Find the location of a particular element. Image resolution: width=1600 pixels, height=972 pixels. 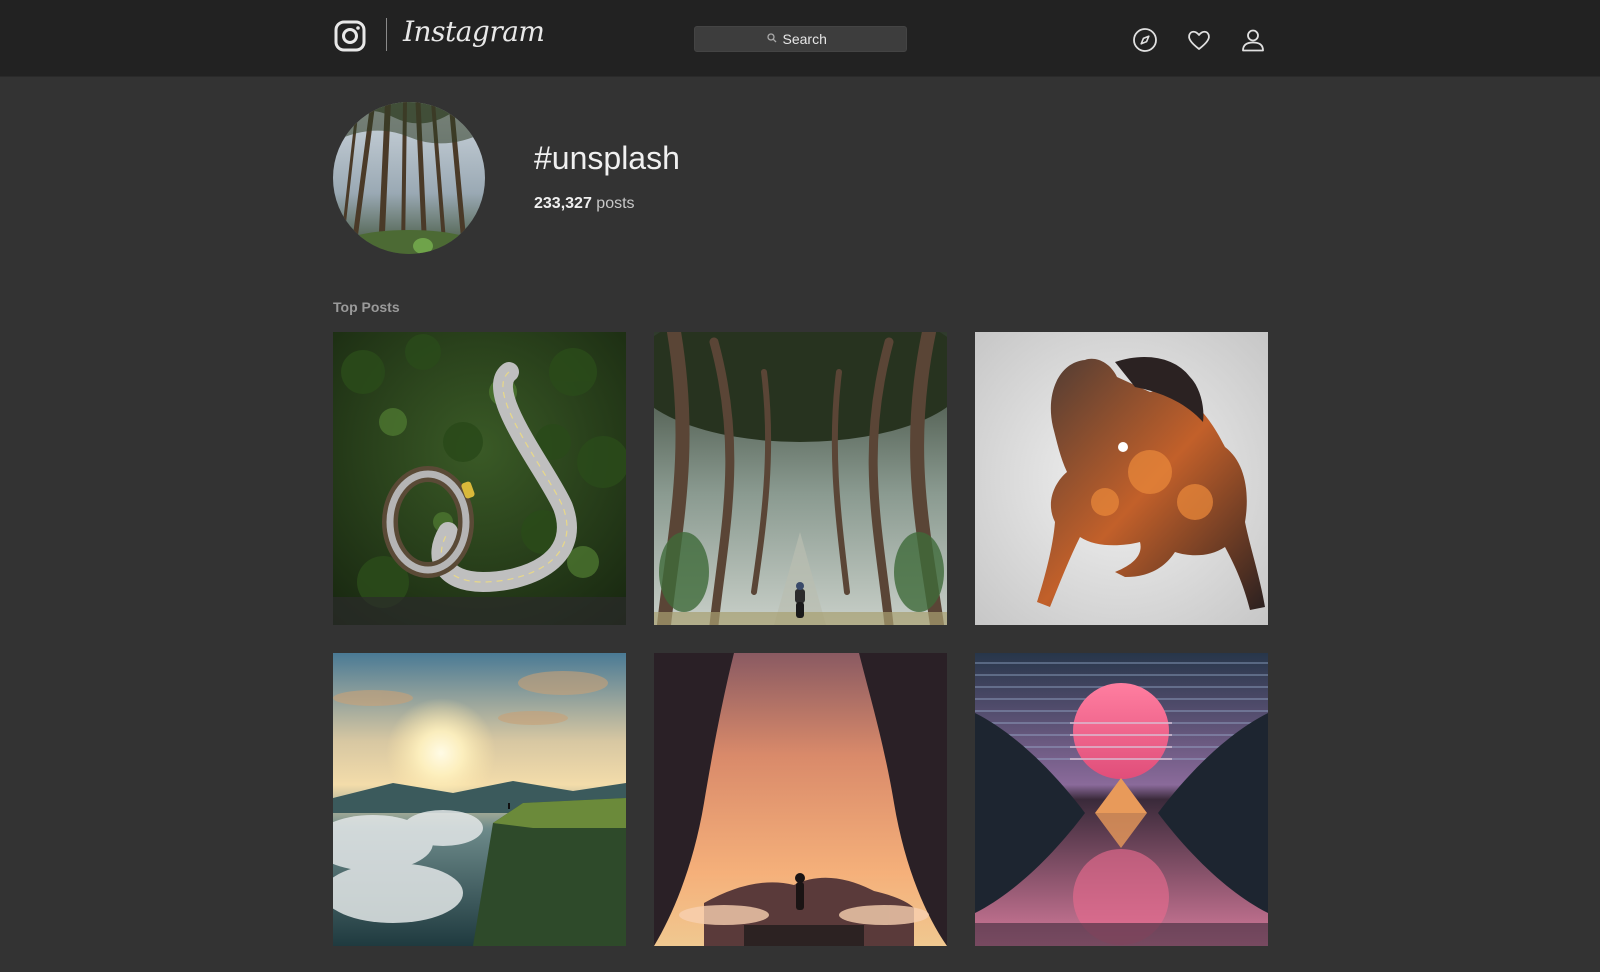

winding-road-loop-photo is located at coordinates (479, 478).